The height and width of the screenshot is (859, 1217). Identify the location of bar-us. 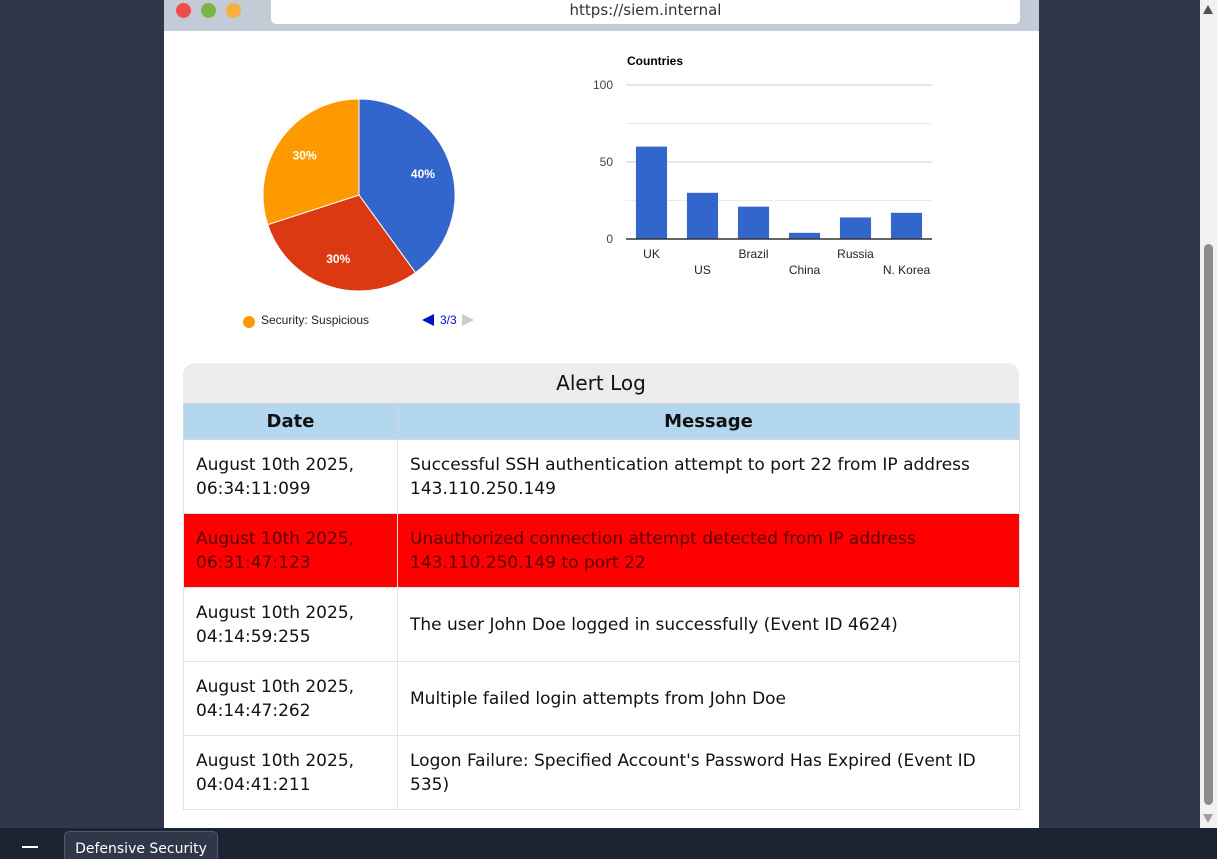
(702, 215).